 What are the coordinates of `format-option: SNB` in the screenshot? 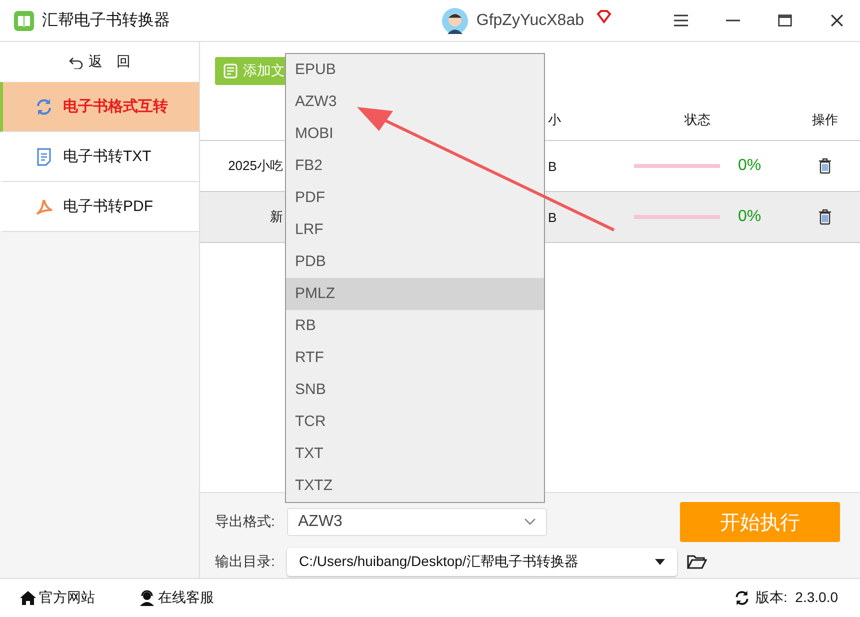 It's located at (415, 390).